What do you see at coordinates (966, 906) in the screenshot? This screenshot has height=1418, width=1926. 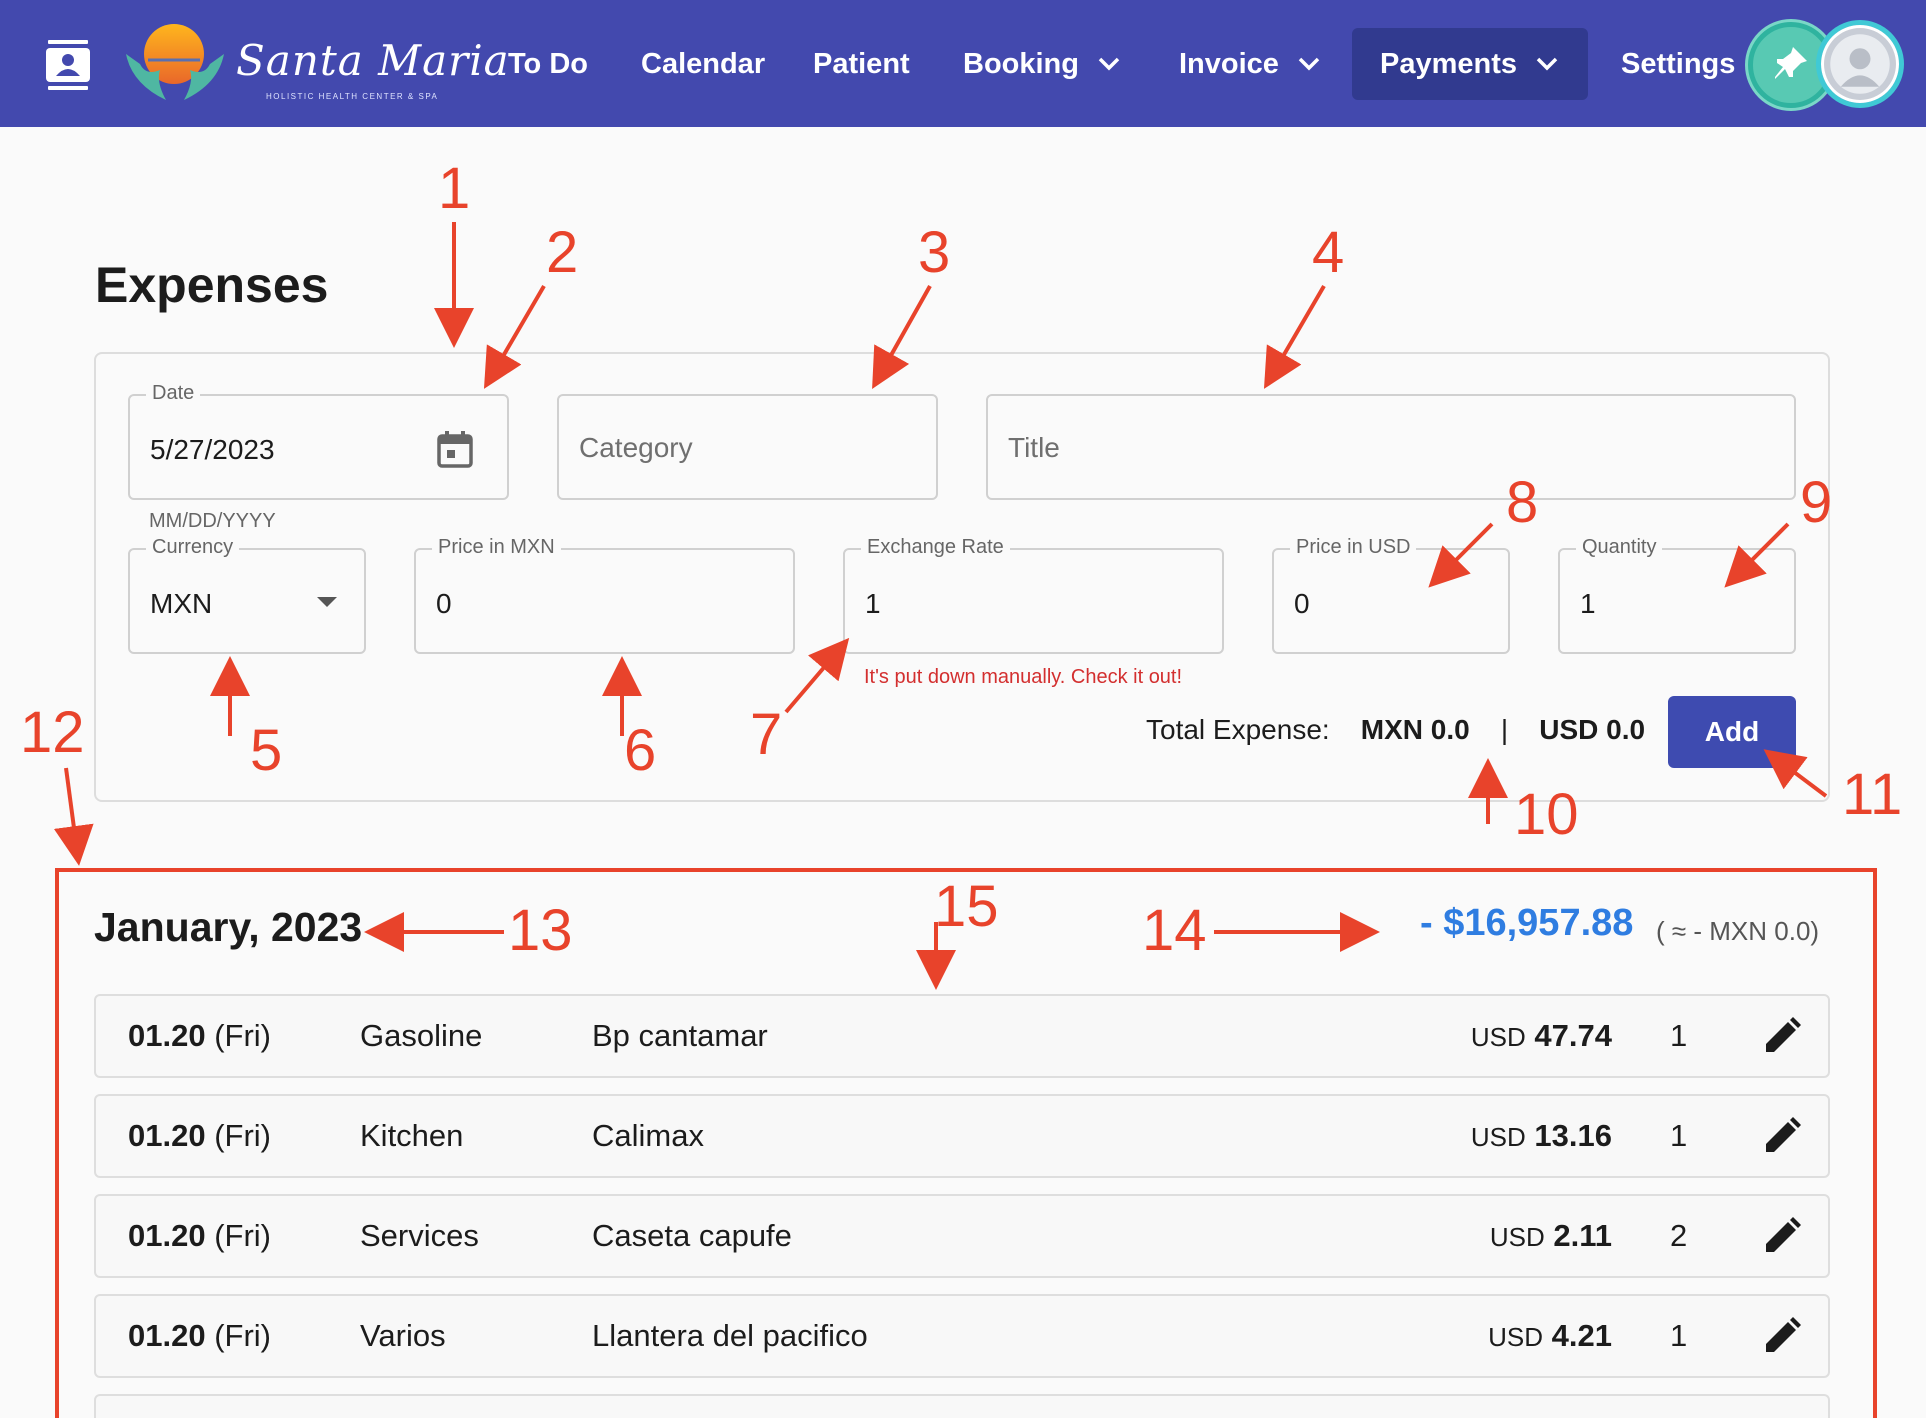 I see `annotation-15: 15` at bounding box center [966, 906].